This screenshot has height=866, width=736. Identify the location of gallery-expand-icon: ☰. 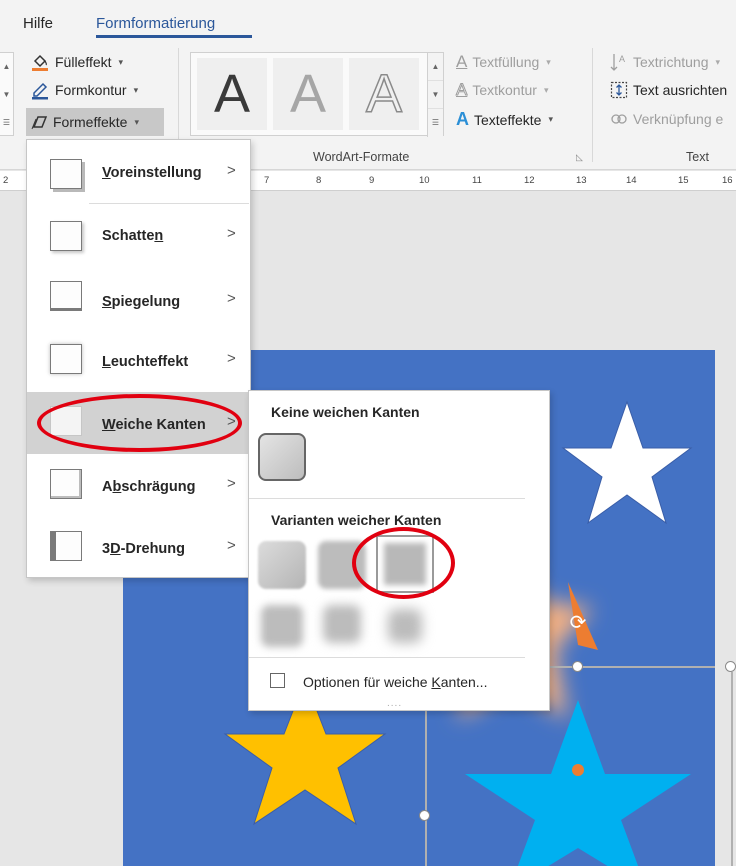
(435, 123).